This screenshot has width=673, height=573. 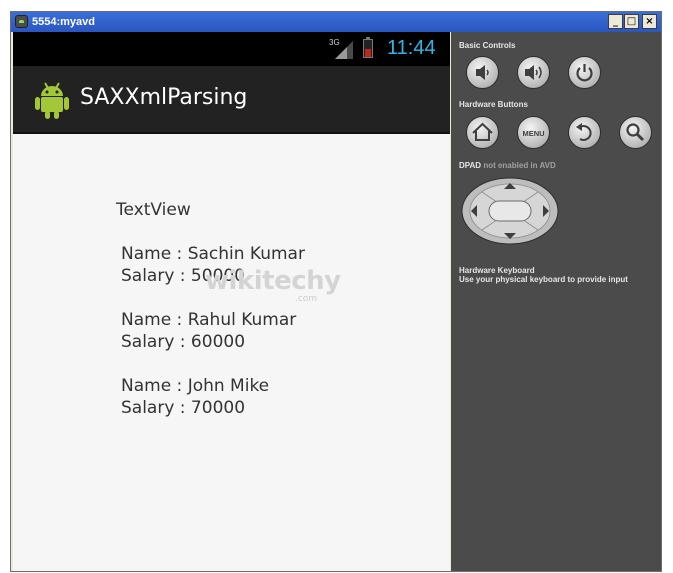 What do you see at coordinates (231, 49) in the screenshot?
I see `status-bar: 3G 11:44` at bounding box center [231, 49].